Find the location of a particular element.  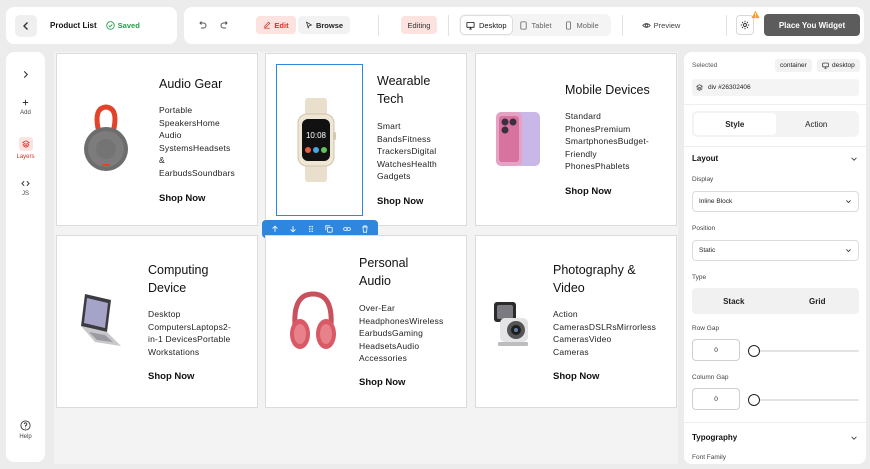

desktop-icon is located at coordinates (825, 65).